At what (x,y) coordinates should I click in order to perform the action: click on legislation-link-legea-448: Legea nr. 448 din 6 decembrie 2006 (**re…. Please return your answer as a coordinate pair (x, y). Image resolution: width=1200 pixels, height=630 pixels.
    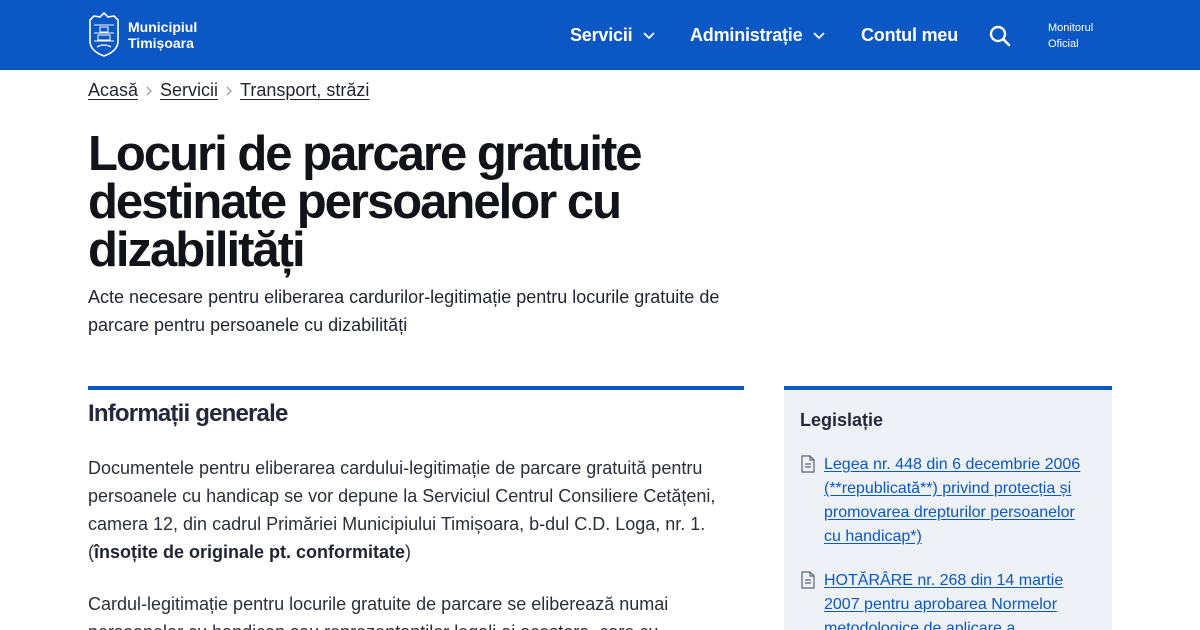
    Looking at the image, I should click on (960, 501).